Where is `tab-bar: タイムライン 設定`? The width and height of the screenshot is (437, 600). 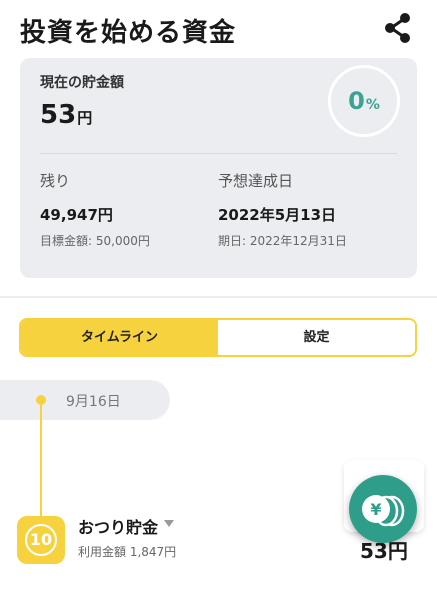
tab-bar: タイムライン 設定 is located at coordinates (218, 337).